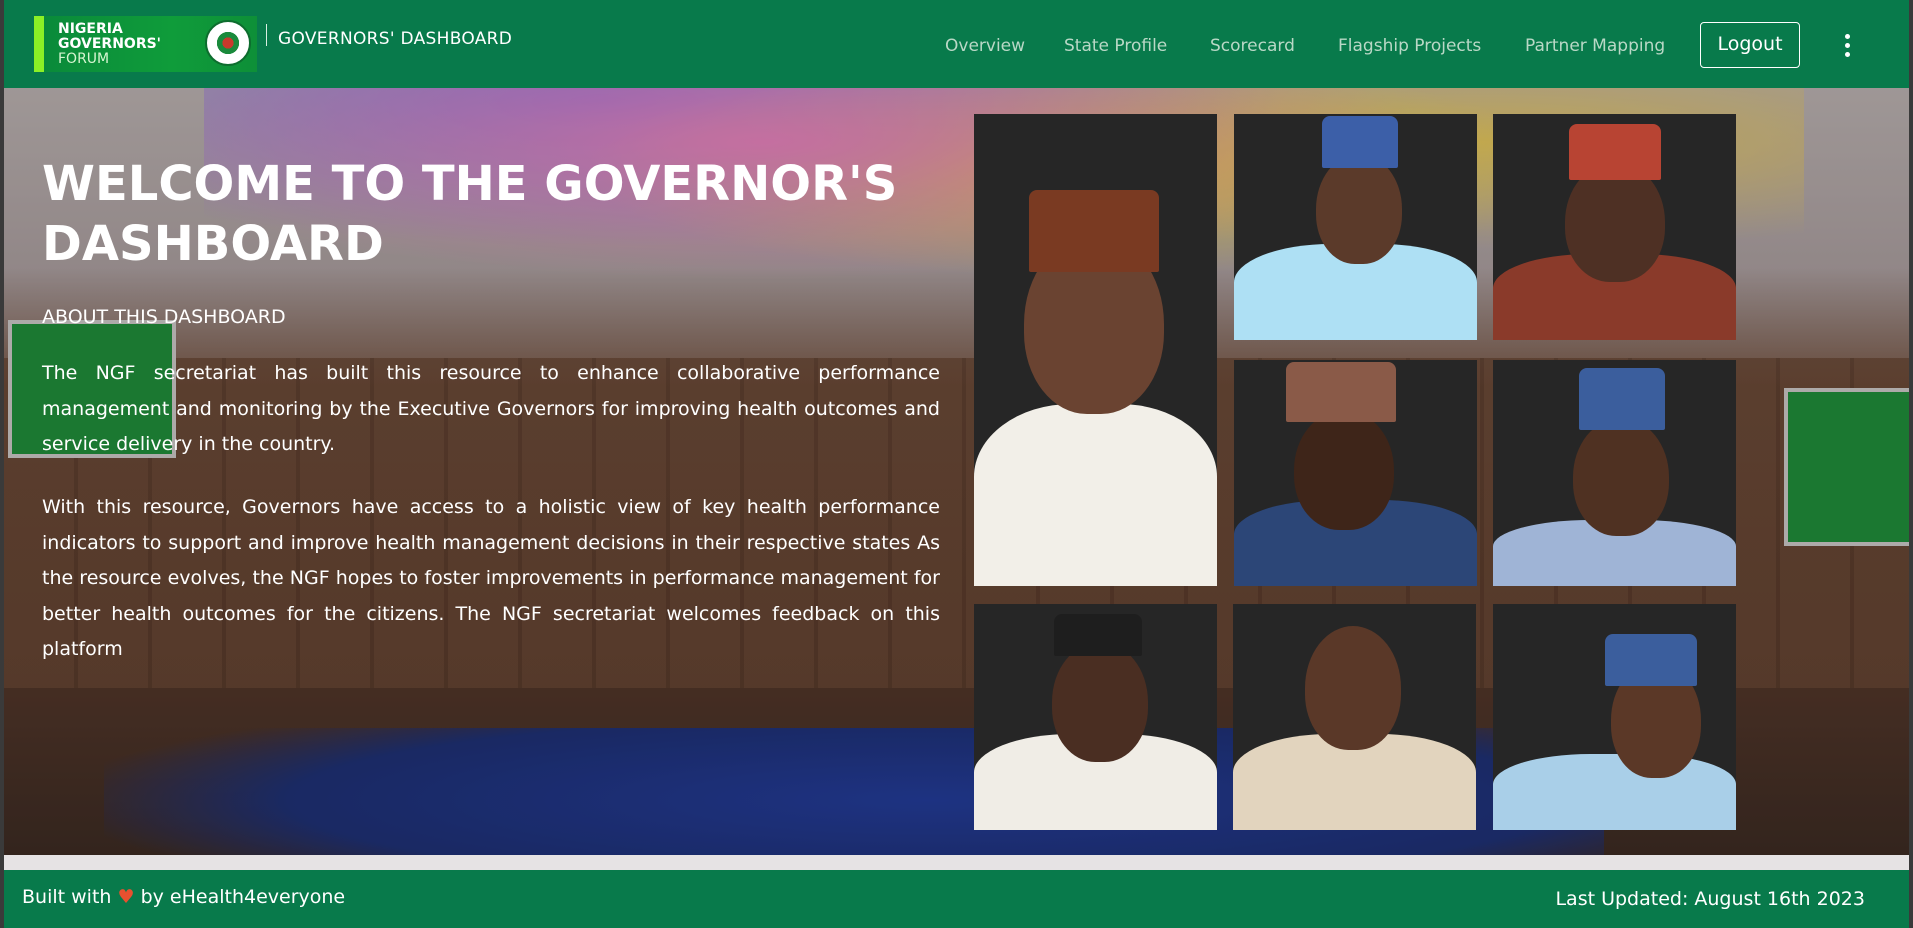 Image resolution: width=1913 pixels, height=928 pixels. What do you see at coordinates (985, 46) in the screenshot?
I see `nav-overview: Overview` at bounding box center [985, 46].